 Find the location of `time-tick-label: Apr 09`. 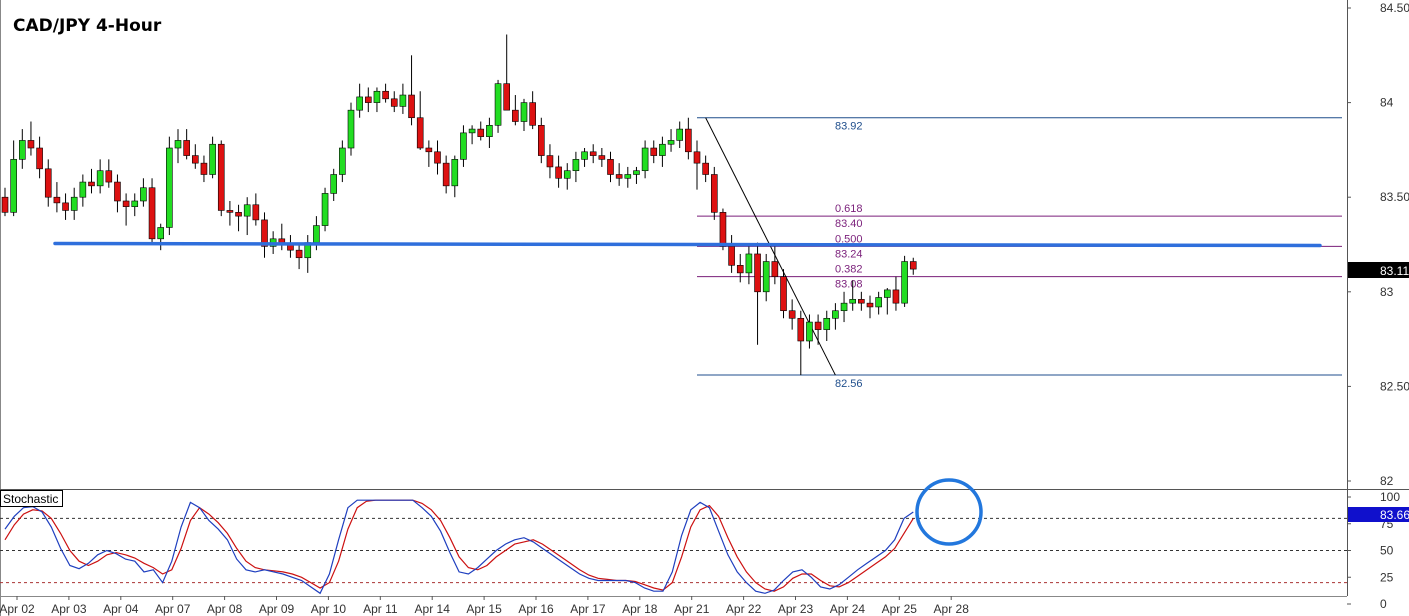

time-tick-label: Apr 09 is located at coordinates (277, 609).